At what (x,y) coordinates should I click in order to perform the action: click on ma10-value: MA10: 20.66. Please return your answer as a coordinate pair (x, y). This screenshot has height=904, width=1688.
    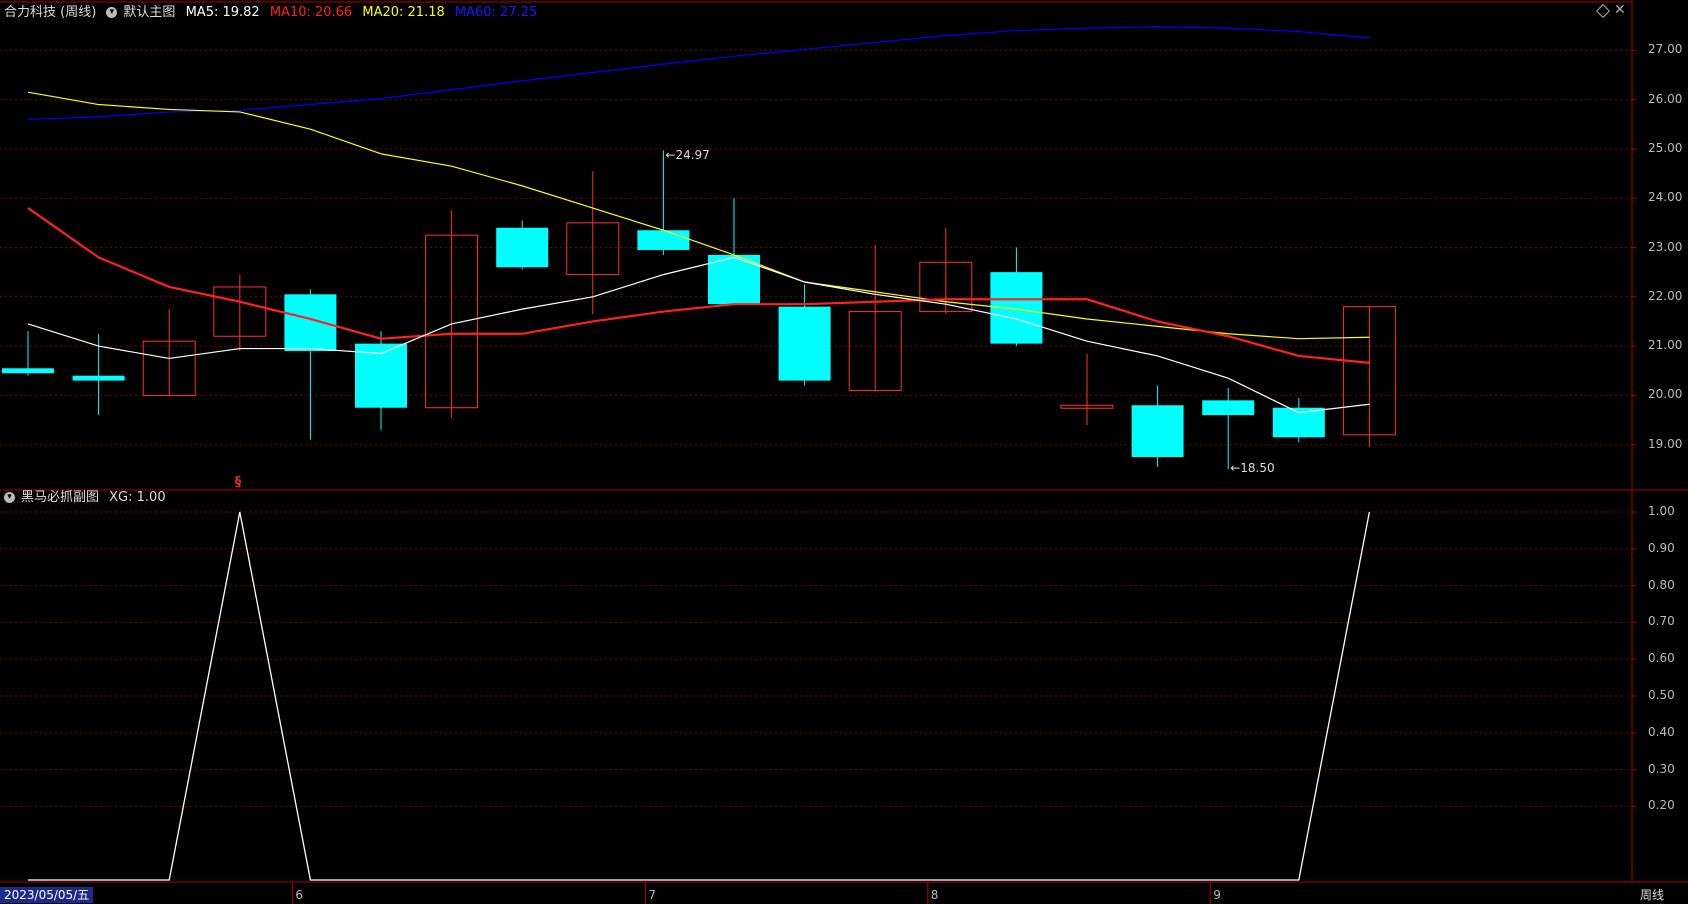
    Looking at the image, I should click on (311, 12).